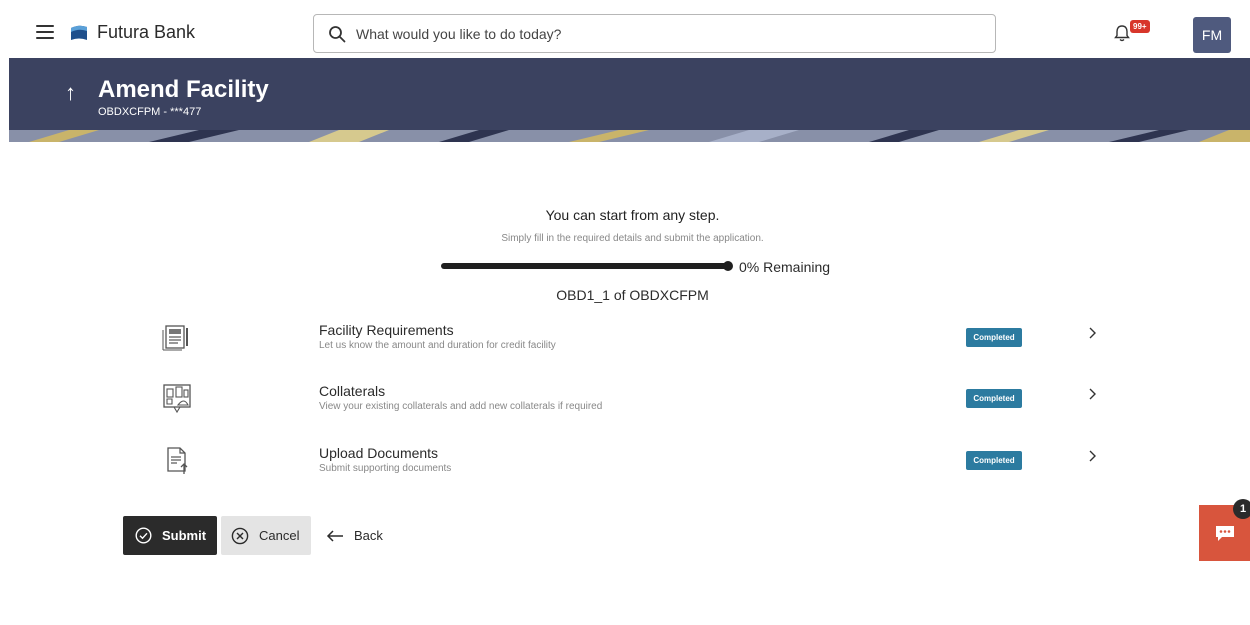 The height and width of the screenshot is (625, 1250). I want to click on bell-icon, so click(1122, 33).